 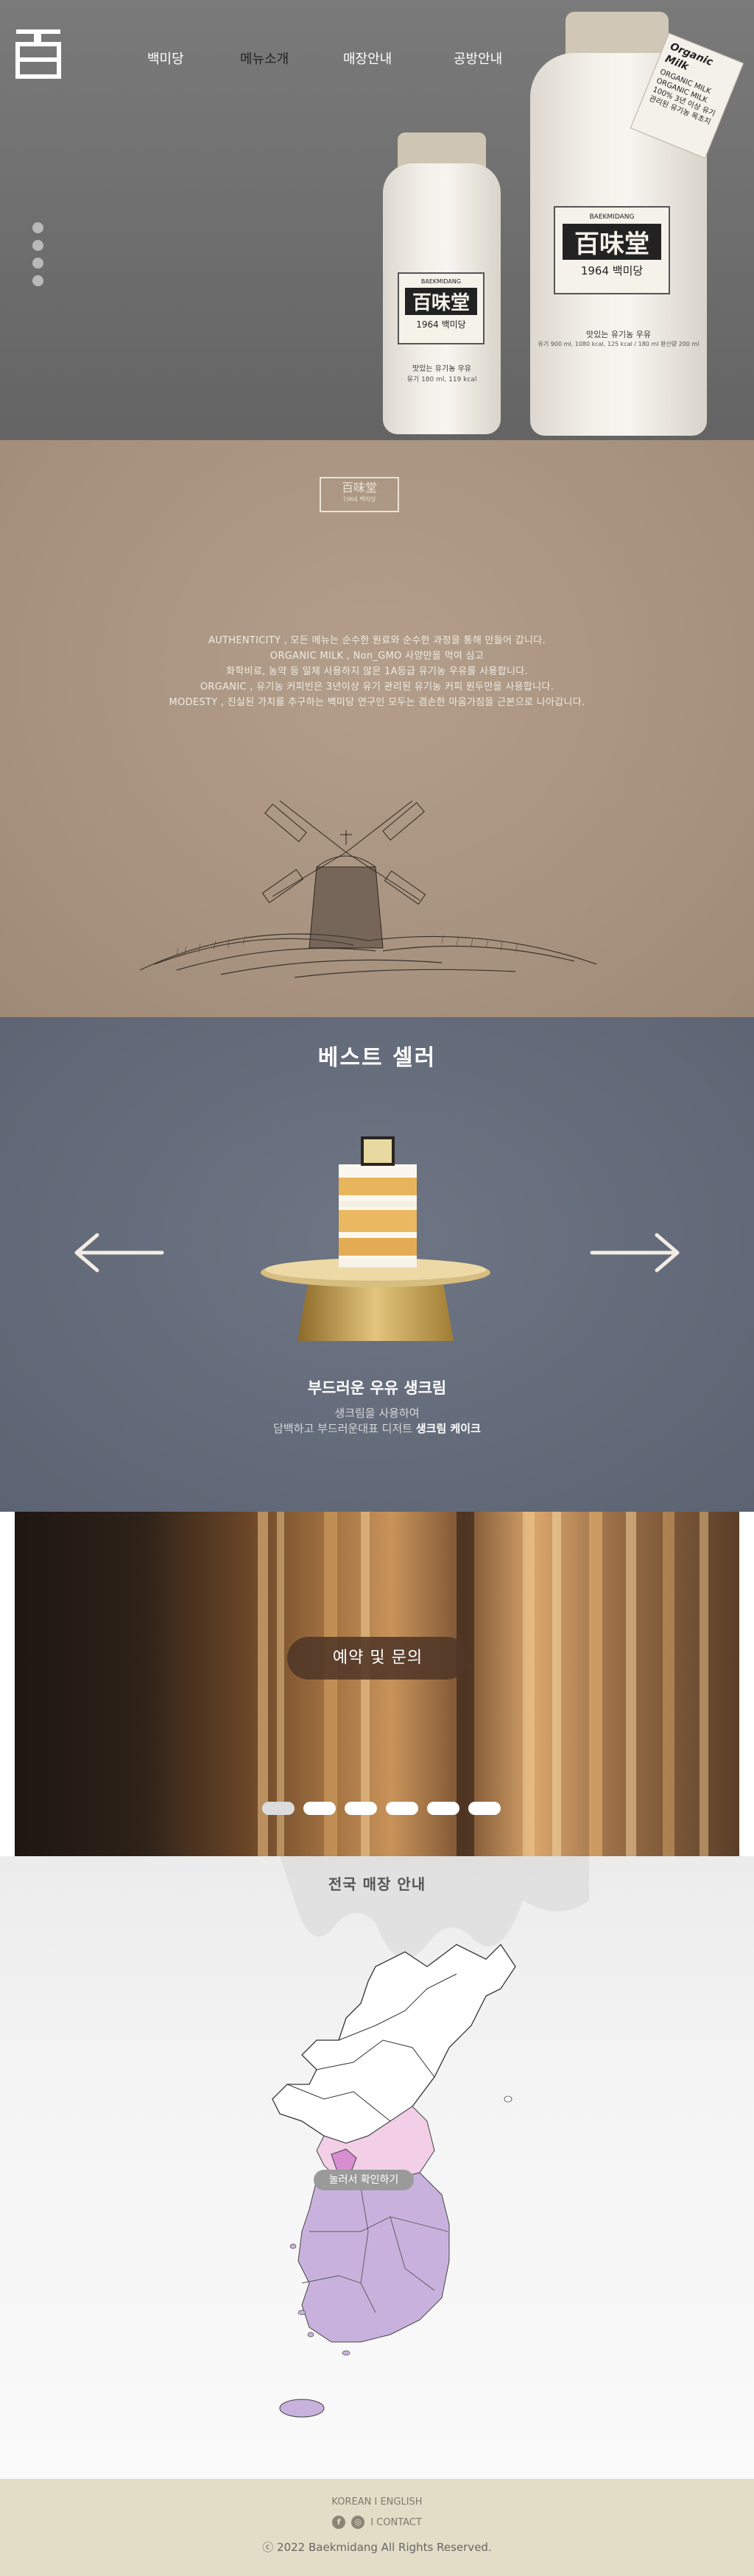 What do you see at coordinates (377, 1884) in the screenshot?
I see `stores-title: 전국 매장 안내` at bounding box center [377, 1884].